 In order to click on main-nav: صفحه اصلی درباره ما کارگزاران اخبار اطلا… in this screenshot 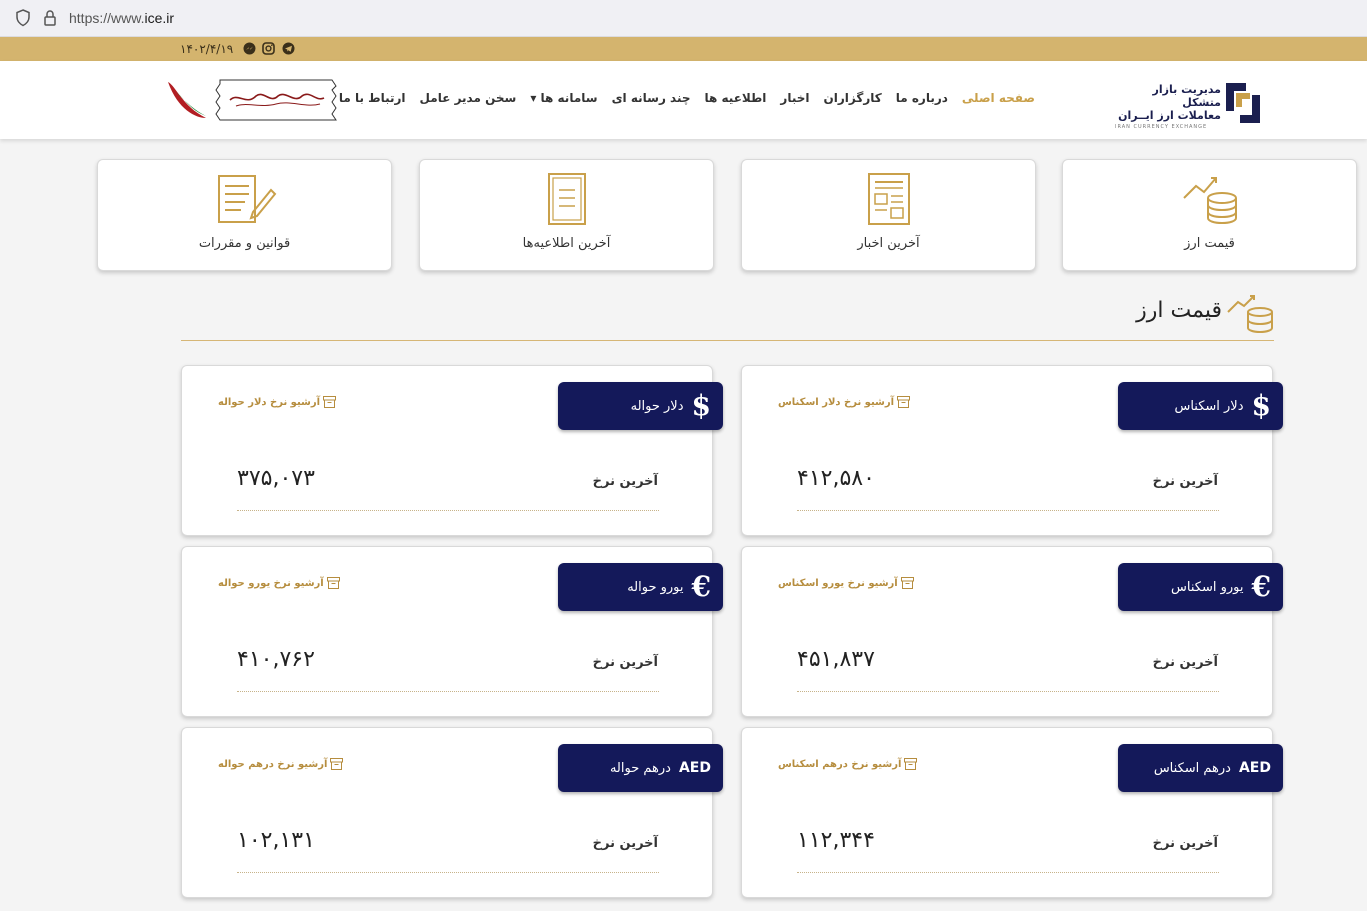, I will do `click(687, 101)`.